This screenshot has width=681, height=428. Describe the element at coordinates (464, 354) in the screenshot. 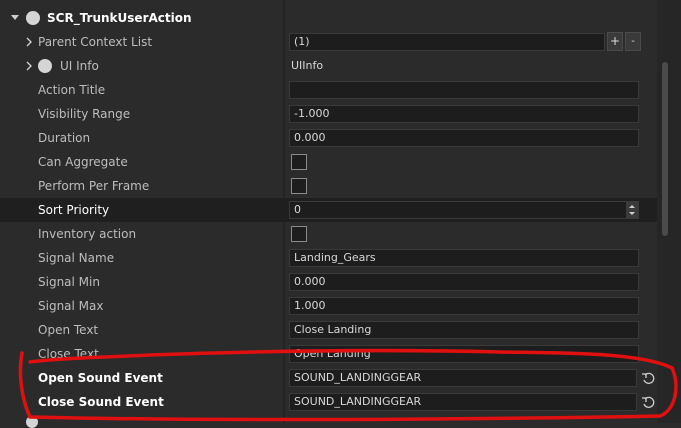

I see `close-text-input: Open Landing` at that location.